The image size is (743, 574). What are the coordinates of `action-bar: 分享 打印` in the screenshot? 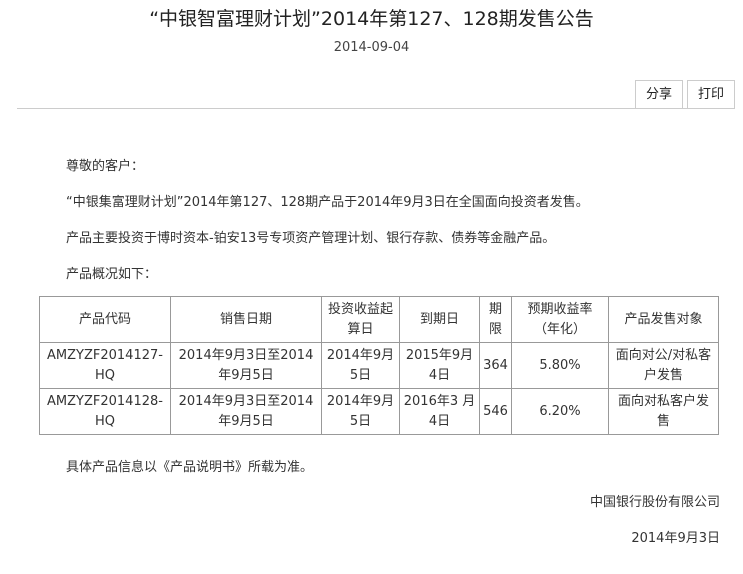 It's located at (684, 94).